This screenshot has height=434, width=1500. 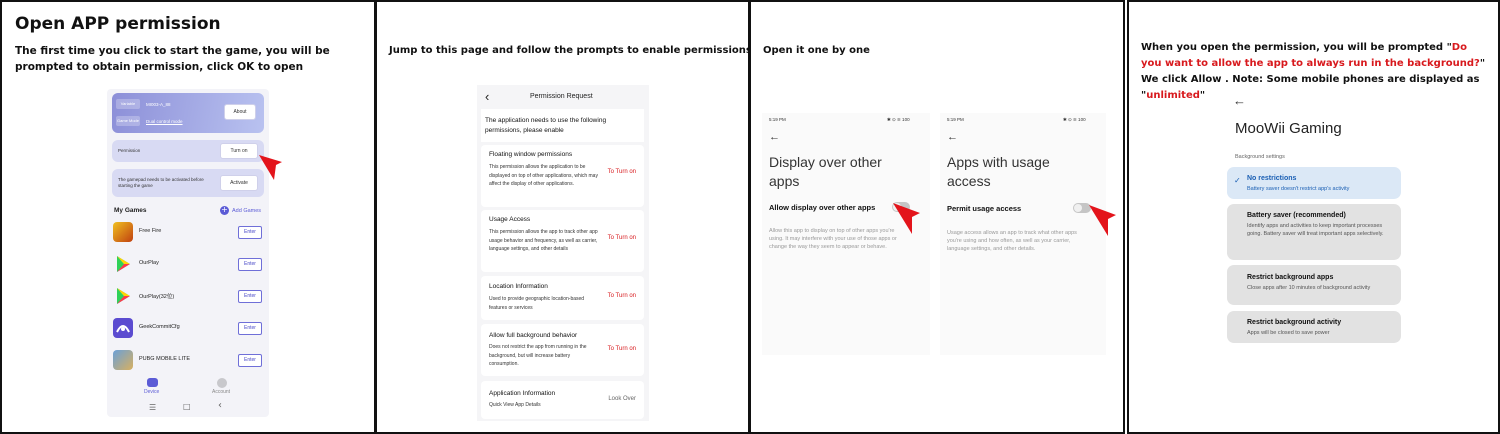 What do you see at coordinates (151, 392) in the screenshot?
I see `nav-device-label: Device` at bounding box center [151, 392].